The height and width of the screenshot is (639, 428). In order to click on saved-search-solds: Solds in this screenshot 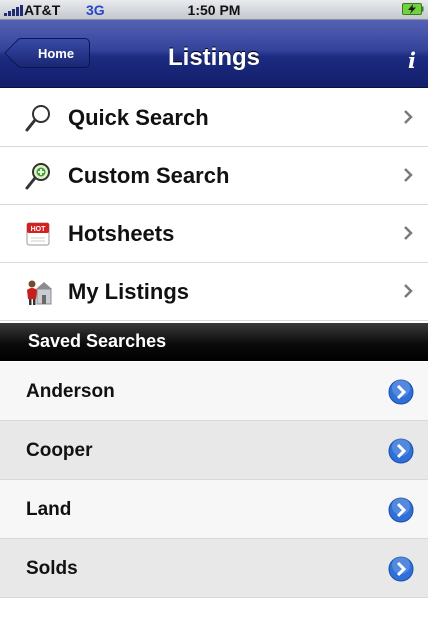, I will do `click(214, 568)`.